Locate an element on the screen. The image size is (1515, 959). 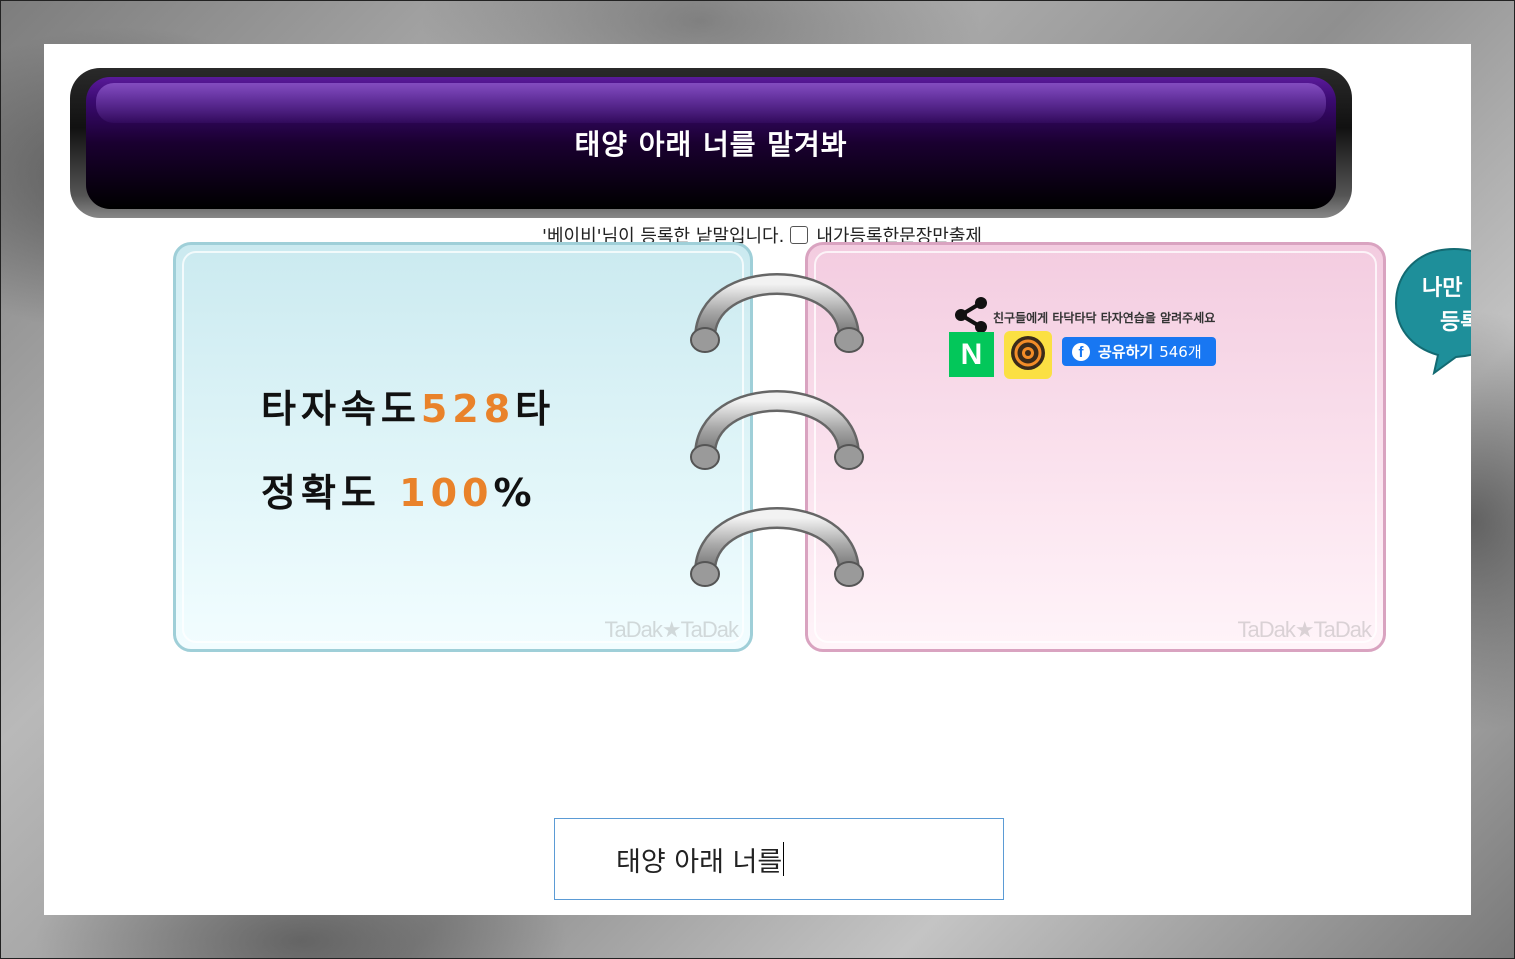
typing-input-value: 태양 아래 너를 is located at coordinates (699, 862).